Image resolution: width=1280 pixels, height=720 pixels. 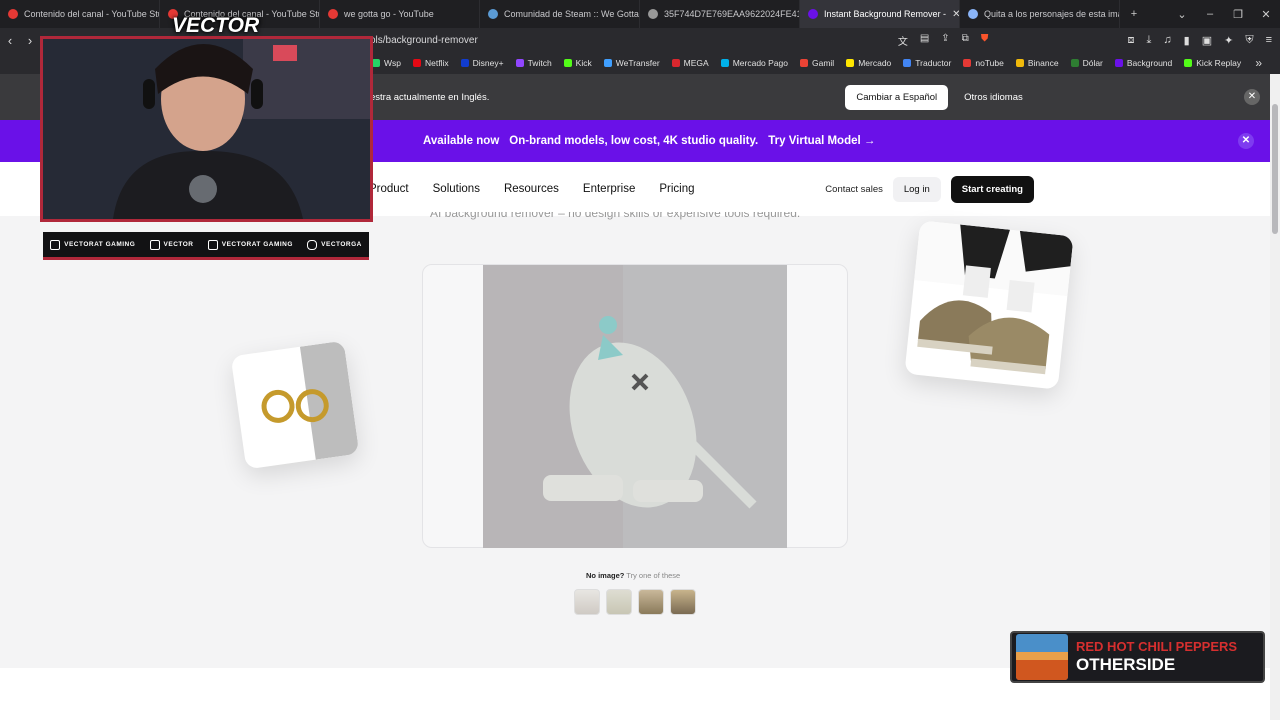 I want to click on extensions-icon: ⧈, so click(x=1131, y=40).